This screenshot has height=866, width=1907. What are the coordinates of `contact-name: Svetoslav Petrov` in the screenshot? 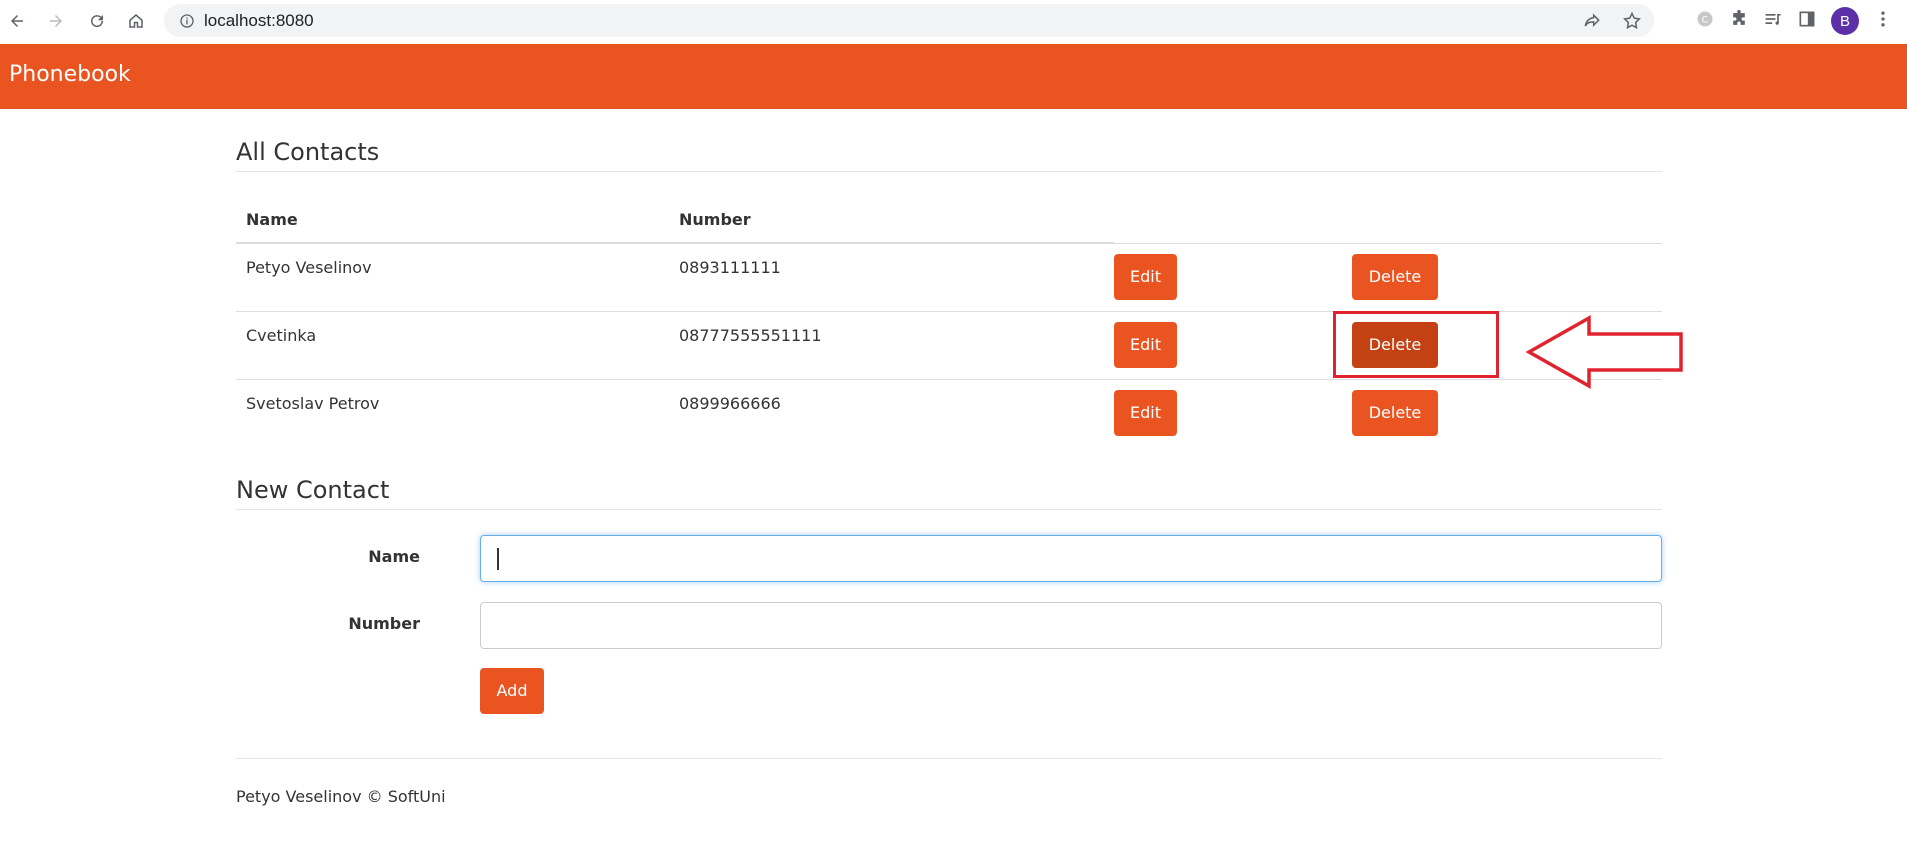 It's located at (452, 412).